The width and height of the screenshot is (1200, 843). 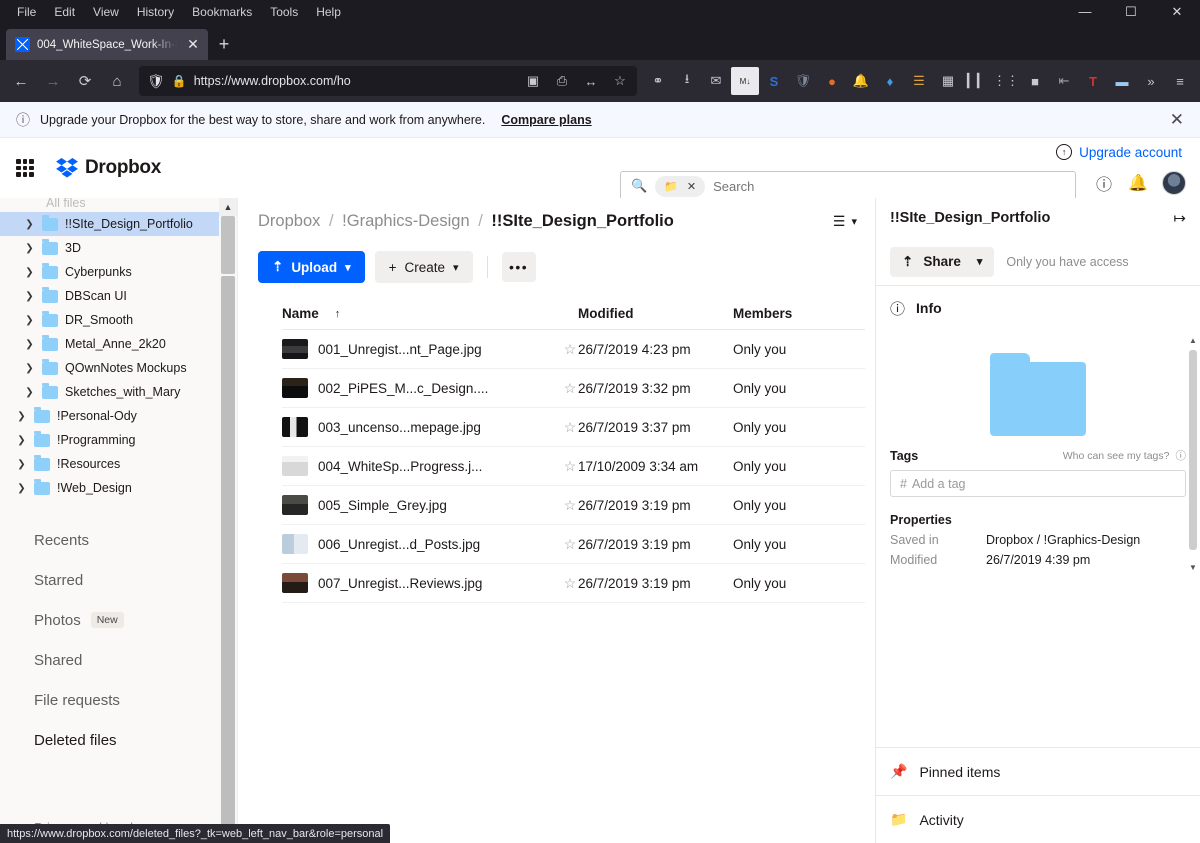 I want to click on pinned-items-section: 📌 Pinned items, so click(x=1038, y=771).